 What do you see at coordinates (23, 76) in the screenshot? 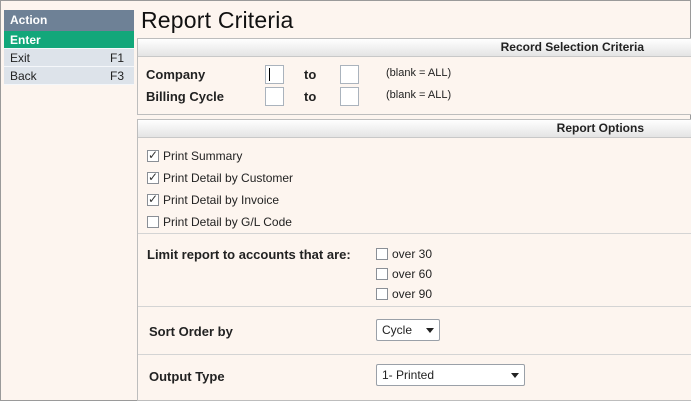
I see `sidebar-item-label: Back` at bounding box center [23, 76].